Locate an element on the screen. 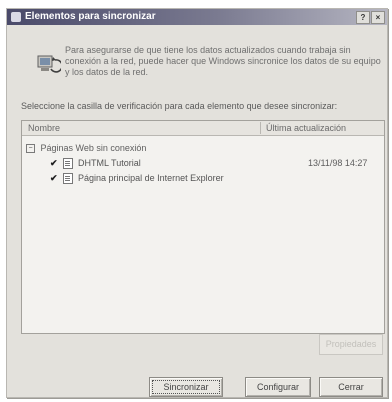  collapse-icon: − is located at coordinates (30, 149).